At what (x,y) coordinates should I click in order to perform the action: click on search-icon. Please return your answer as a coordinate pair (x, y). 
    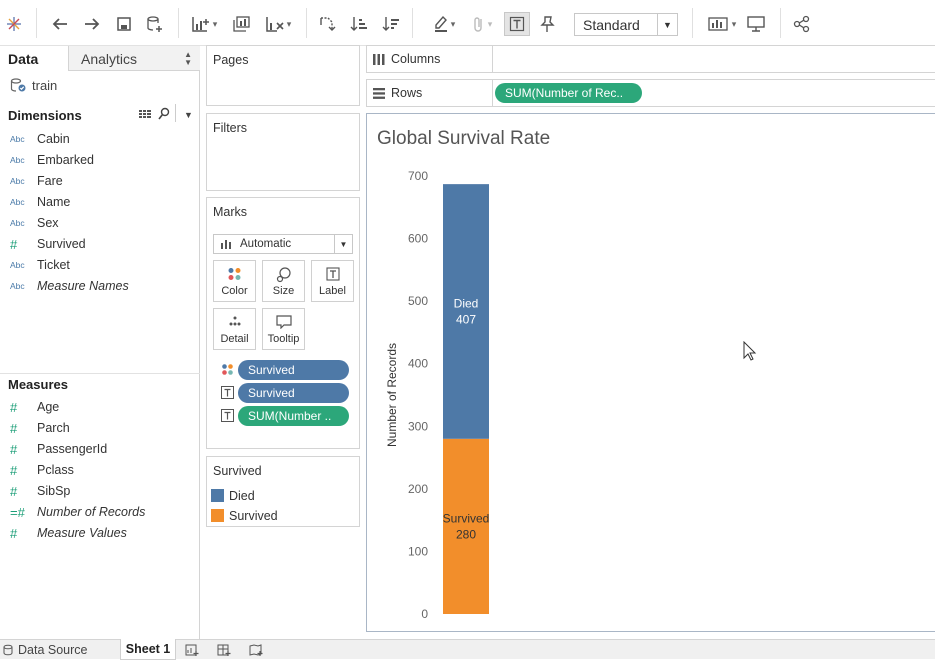
    Looking at the image, I should click on (164, 115).